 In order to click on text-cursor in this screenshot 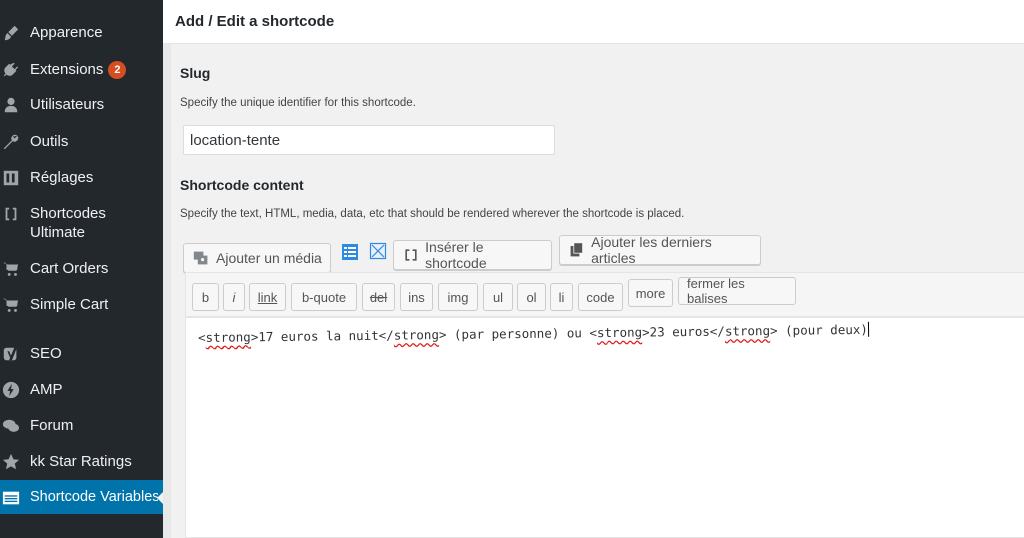, I will do `click(868, 329)`.